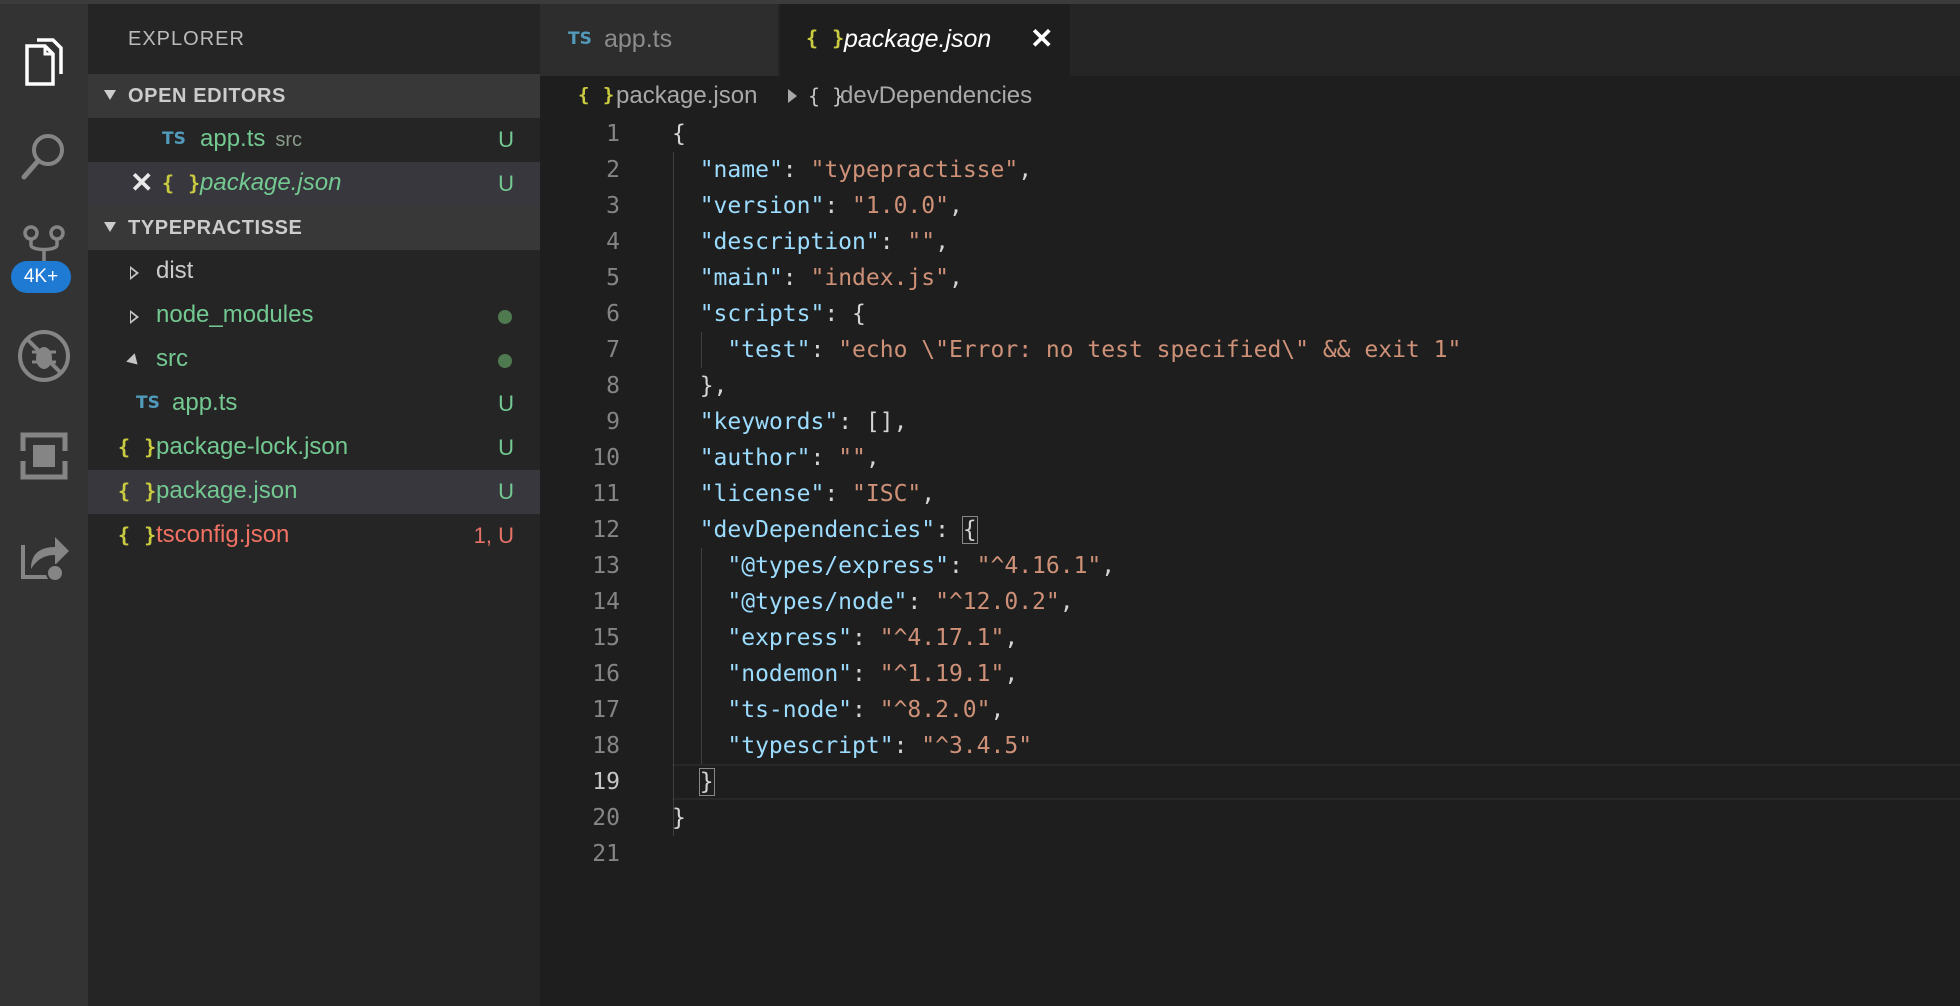 The image size is (1960, 1006). Describe the element at coordinates (803, 494) in the screenshot. I see `code-line: "license": "ISC",` at that location.